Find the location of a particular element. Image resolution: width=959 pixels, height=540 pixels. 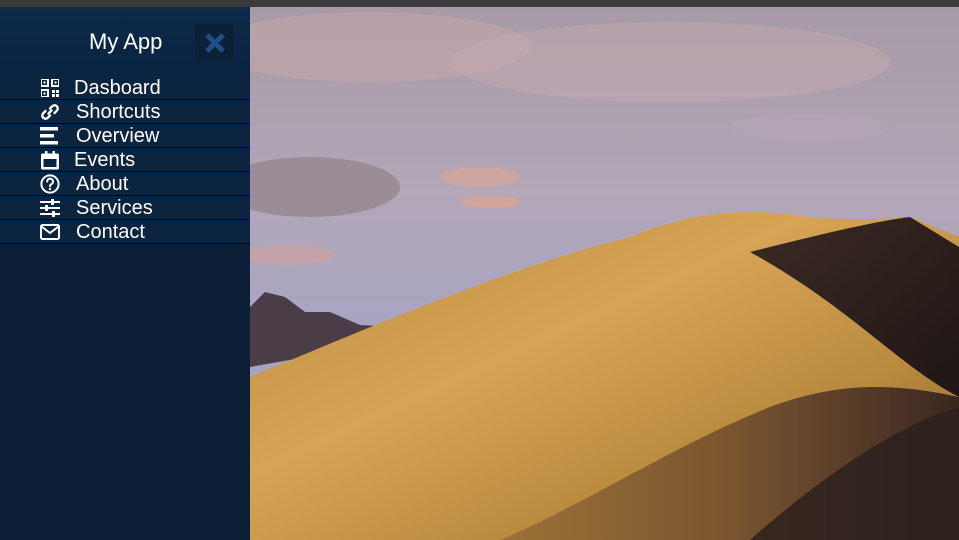

sidebar-item-label: Services is located at coordinates (114, 208).